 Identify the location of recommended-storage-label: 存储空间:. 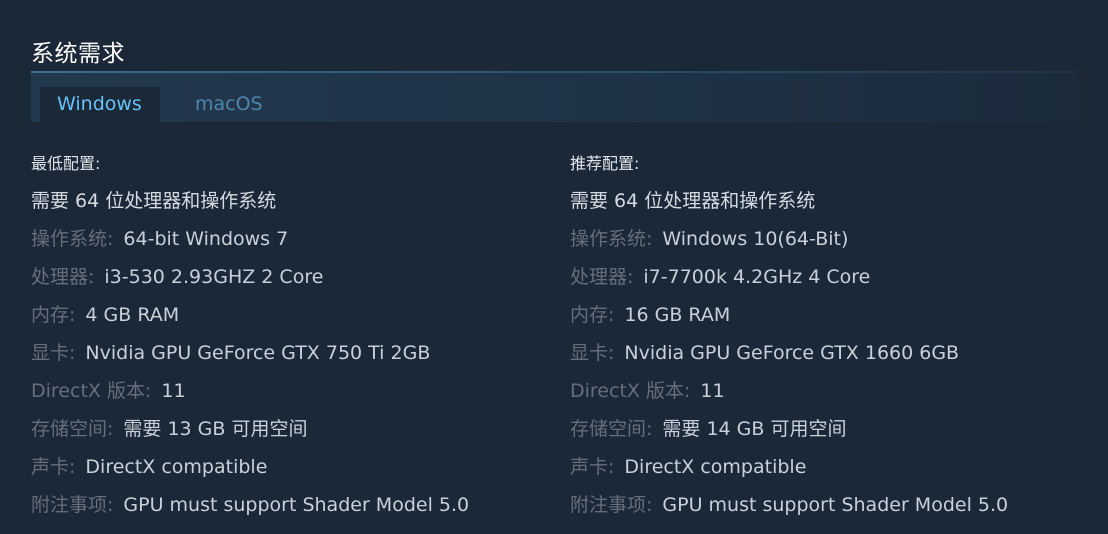
(611, 429).